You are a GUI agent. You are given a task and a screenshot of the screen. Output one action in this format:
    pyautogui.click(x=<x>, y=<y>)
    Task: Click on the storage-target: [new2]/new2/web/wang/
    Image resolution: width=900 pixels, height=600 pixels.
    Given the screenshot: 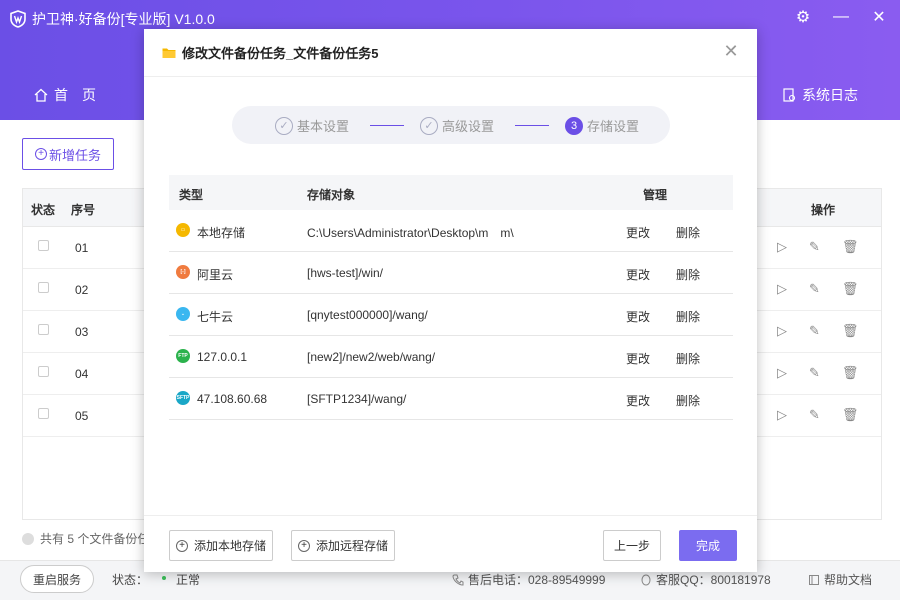 What is the action you would take?
    pyautogui.click(x=371, y=357)
    